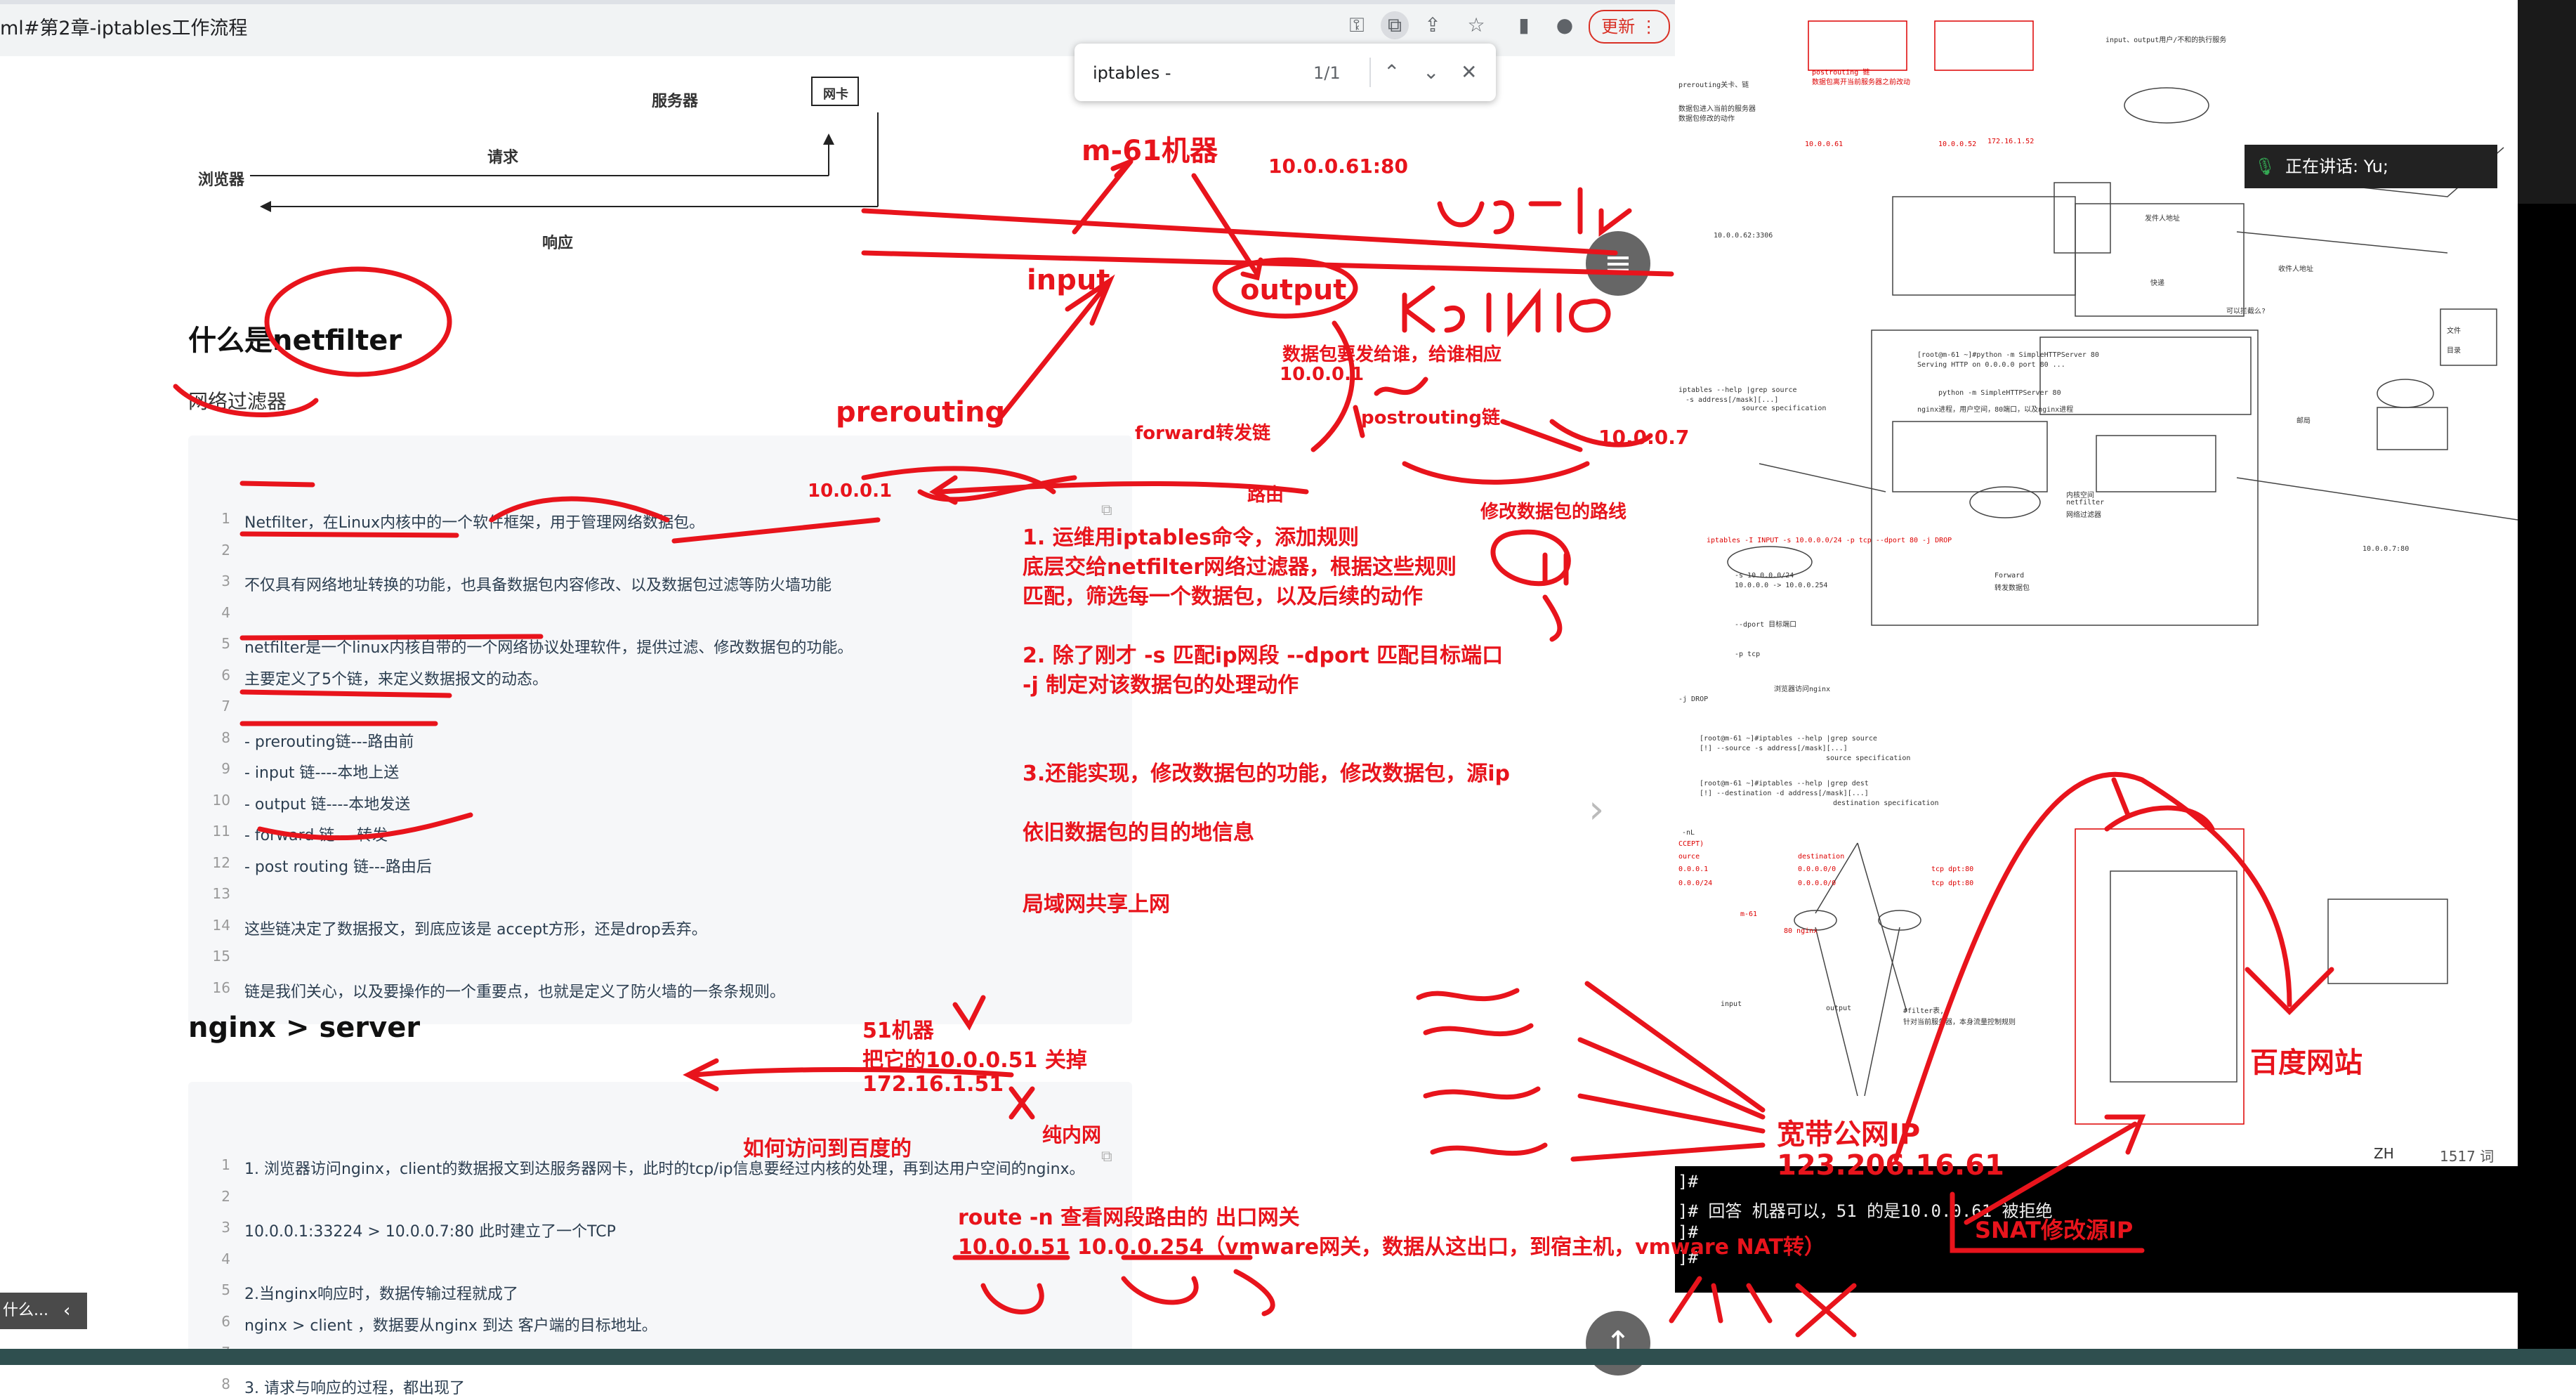 The height and width of the screenshot is (1398, 2576). Describe the element at coordinates (2083, 515) in the screenshot. I see `whiteboard-note: 网络过滤器` at that location.